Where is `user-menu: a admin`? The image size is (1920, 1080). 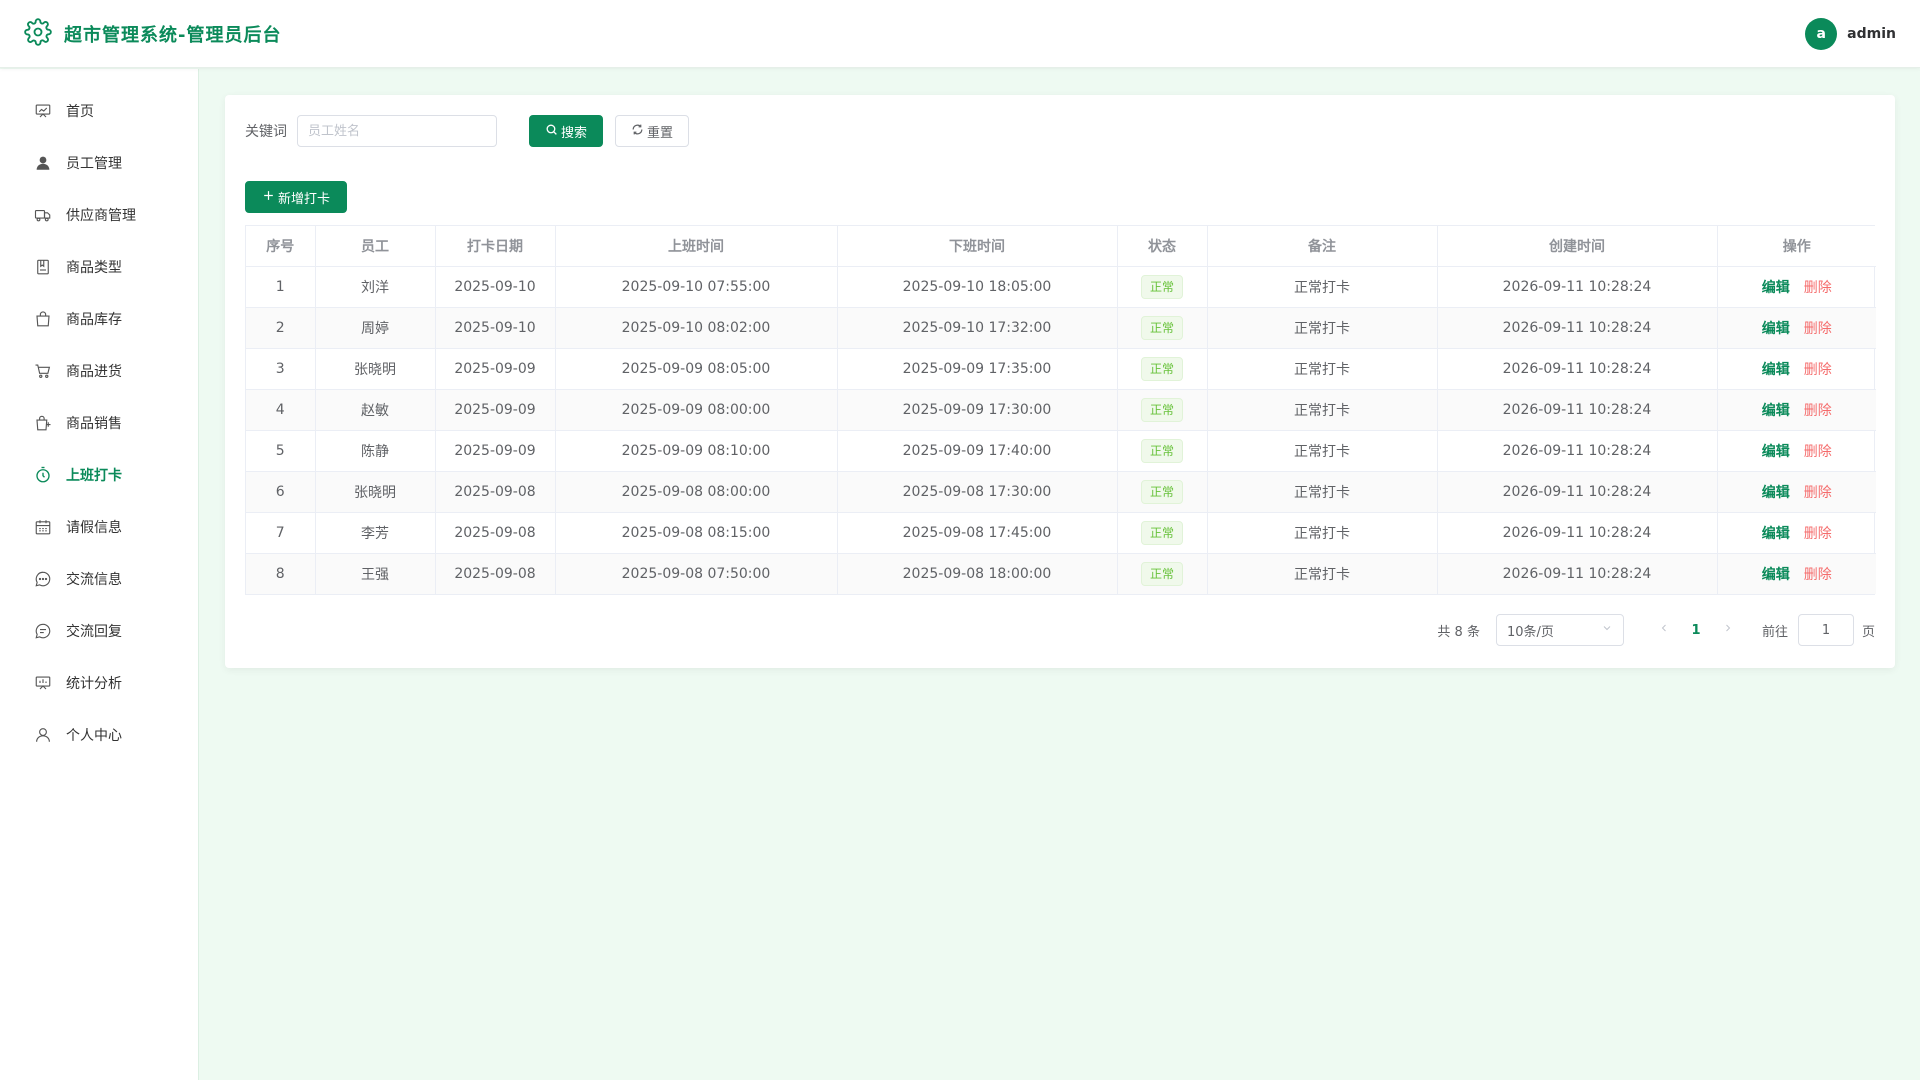 user-menu: a admin is located at coordinates (1850, 33).